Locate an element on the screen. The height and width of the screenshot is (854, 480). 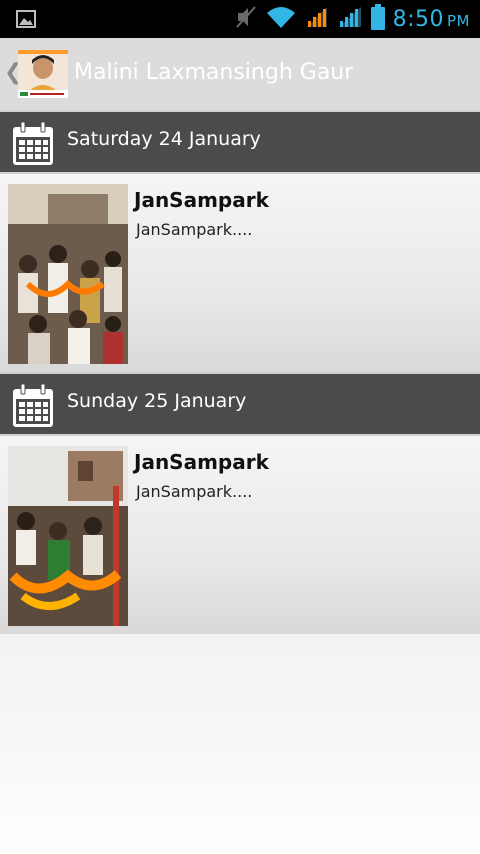
battery-icon is located at coordinates (377, 19).